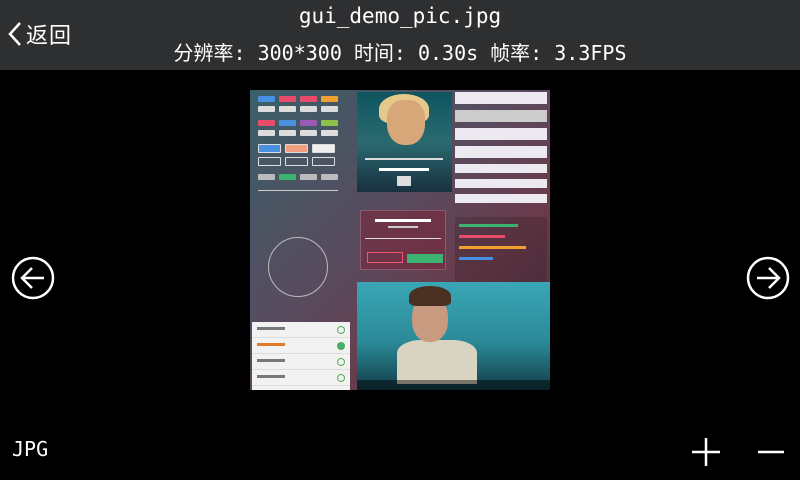 The image size is (800, 480). I want to click on image-controls-panel, so click(501, 187).